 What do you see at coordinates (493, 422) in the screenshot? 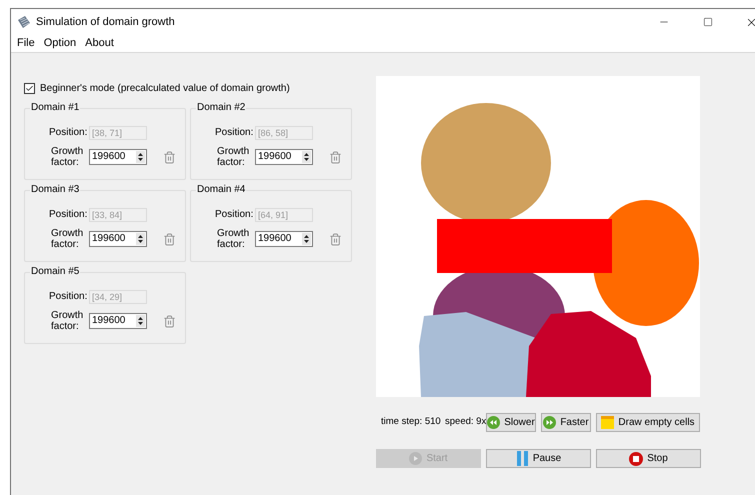
I see `rewind-icon` at bounding box center [493, 422].